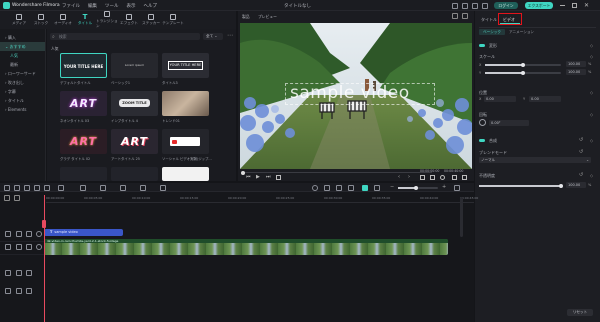 This screenshot has height=322, width=600. I want to click on title-card-zoom: ZOOM TITLE, so click(134, 103).